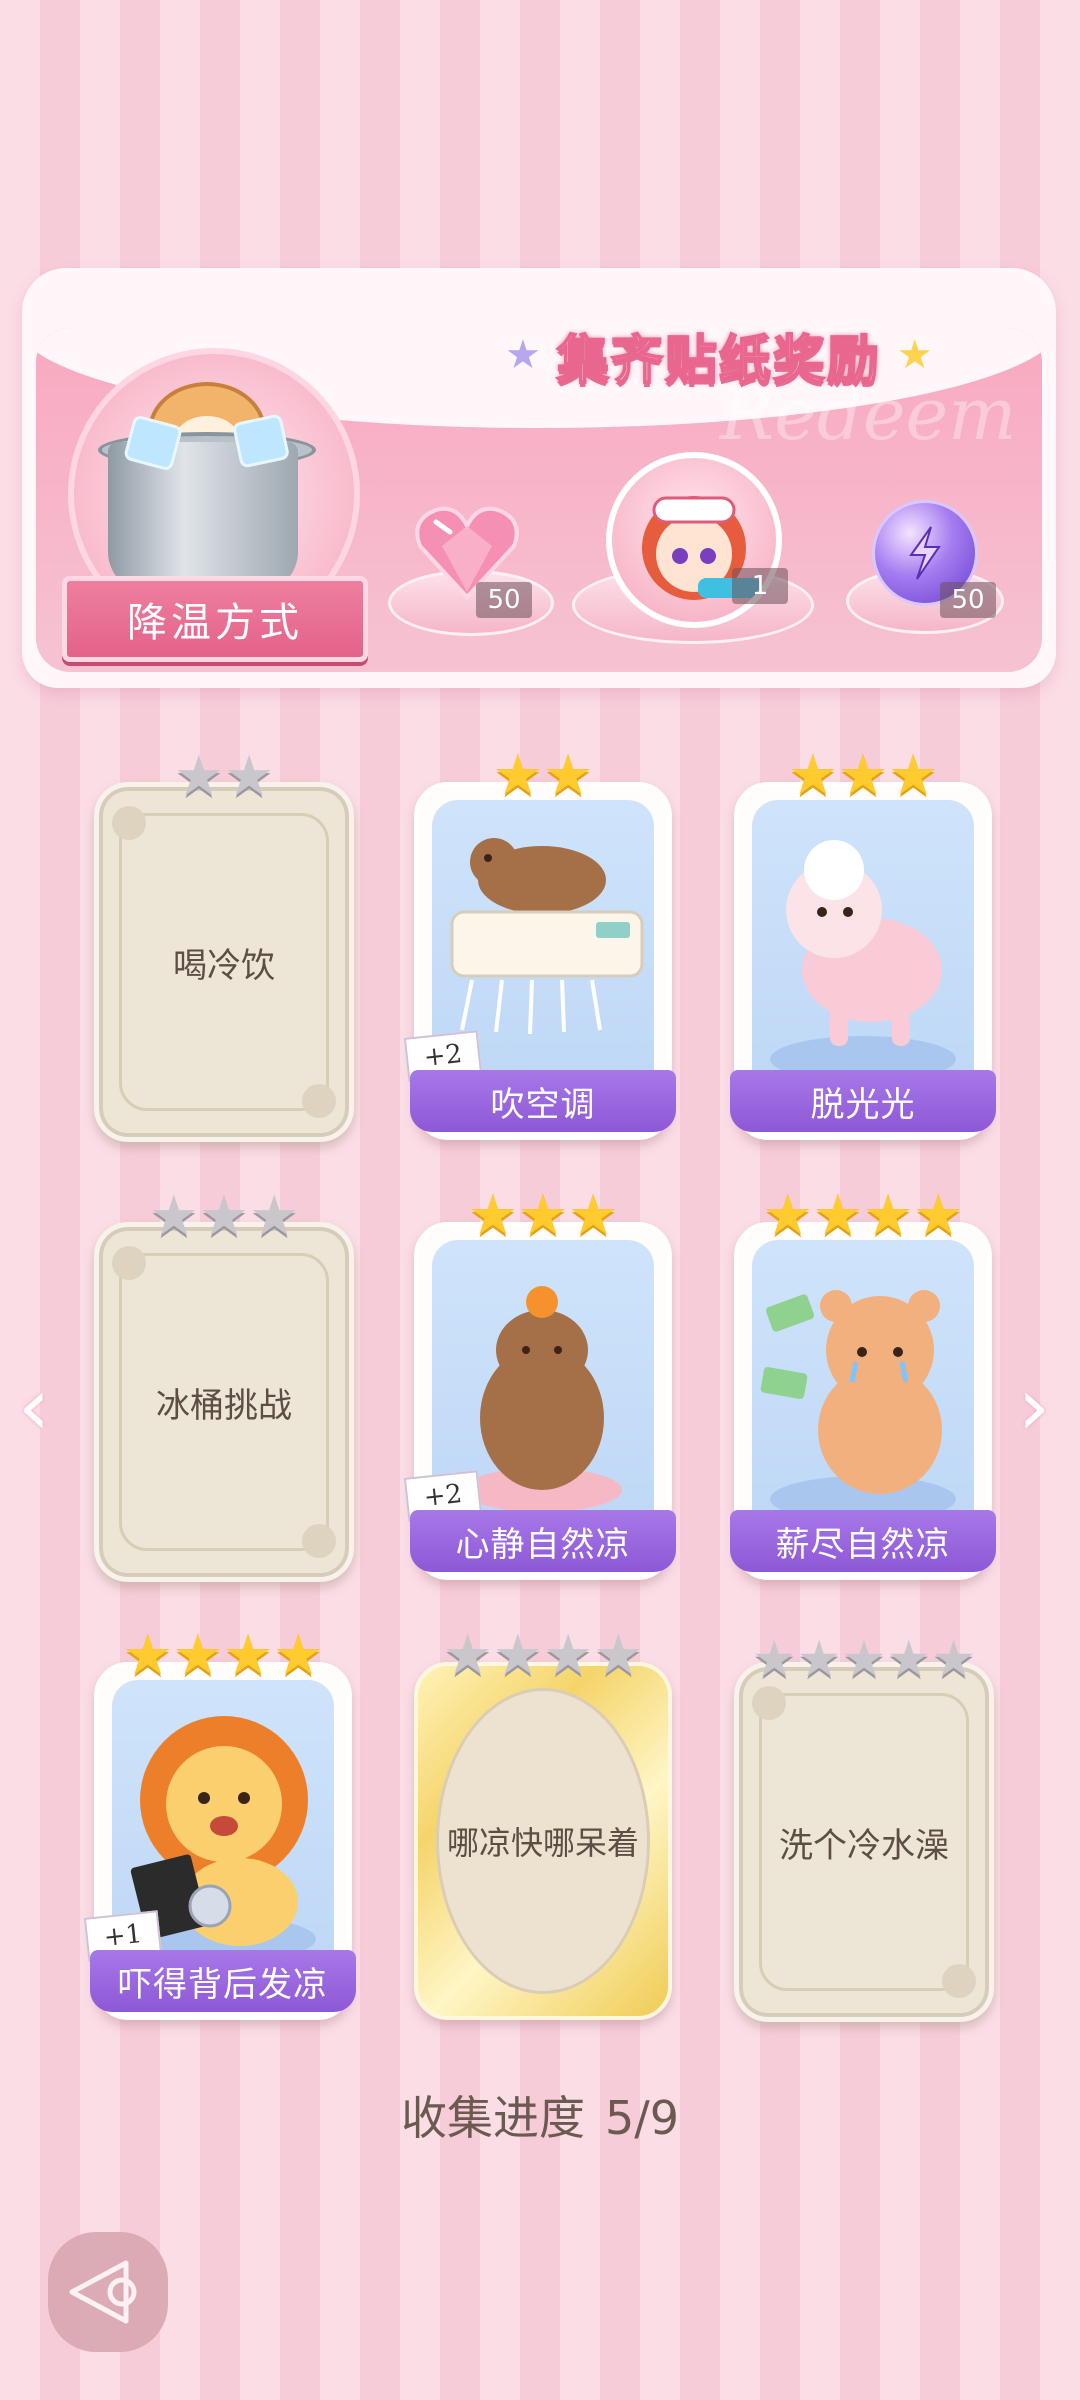  What do you see at coordinates (103, 2292) in the screenshot?
I see `back-arrow-icon` at bounding box center [103, 2292].